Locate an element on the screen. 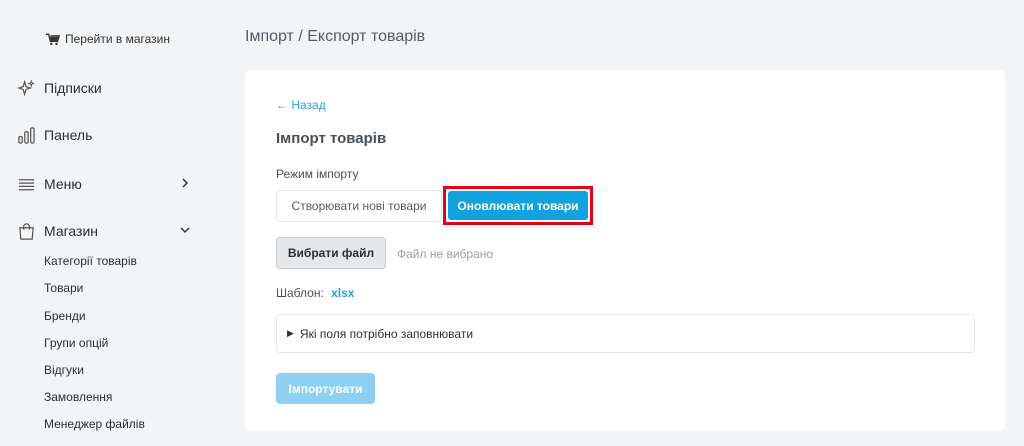 The image size is (1024, 446). template-xlsx-link: xlsx is located at coordinates (342, 293).